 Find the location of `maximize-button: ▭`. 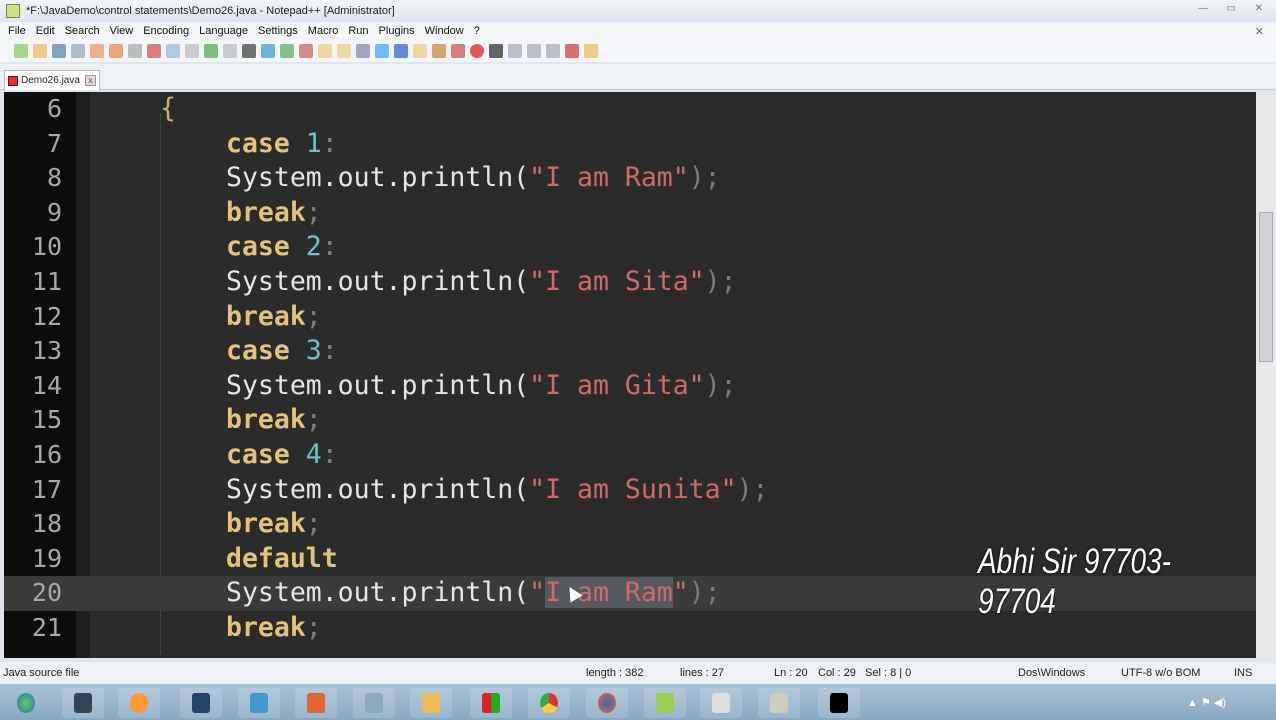

maximize-button: ▭ is located at coordinates (1231, 10).